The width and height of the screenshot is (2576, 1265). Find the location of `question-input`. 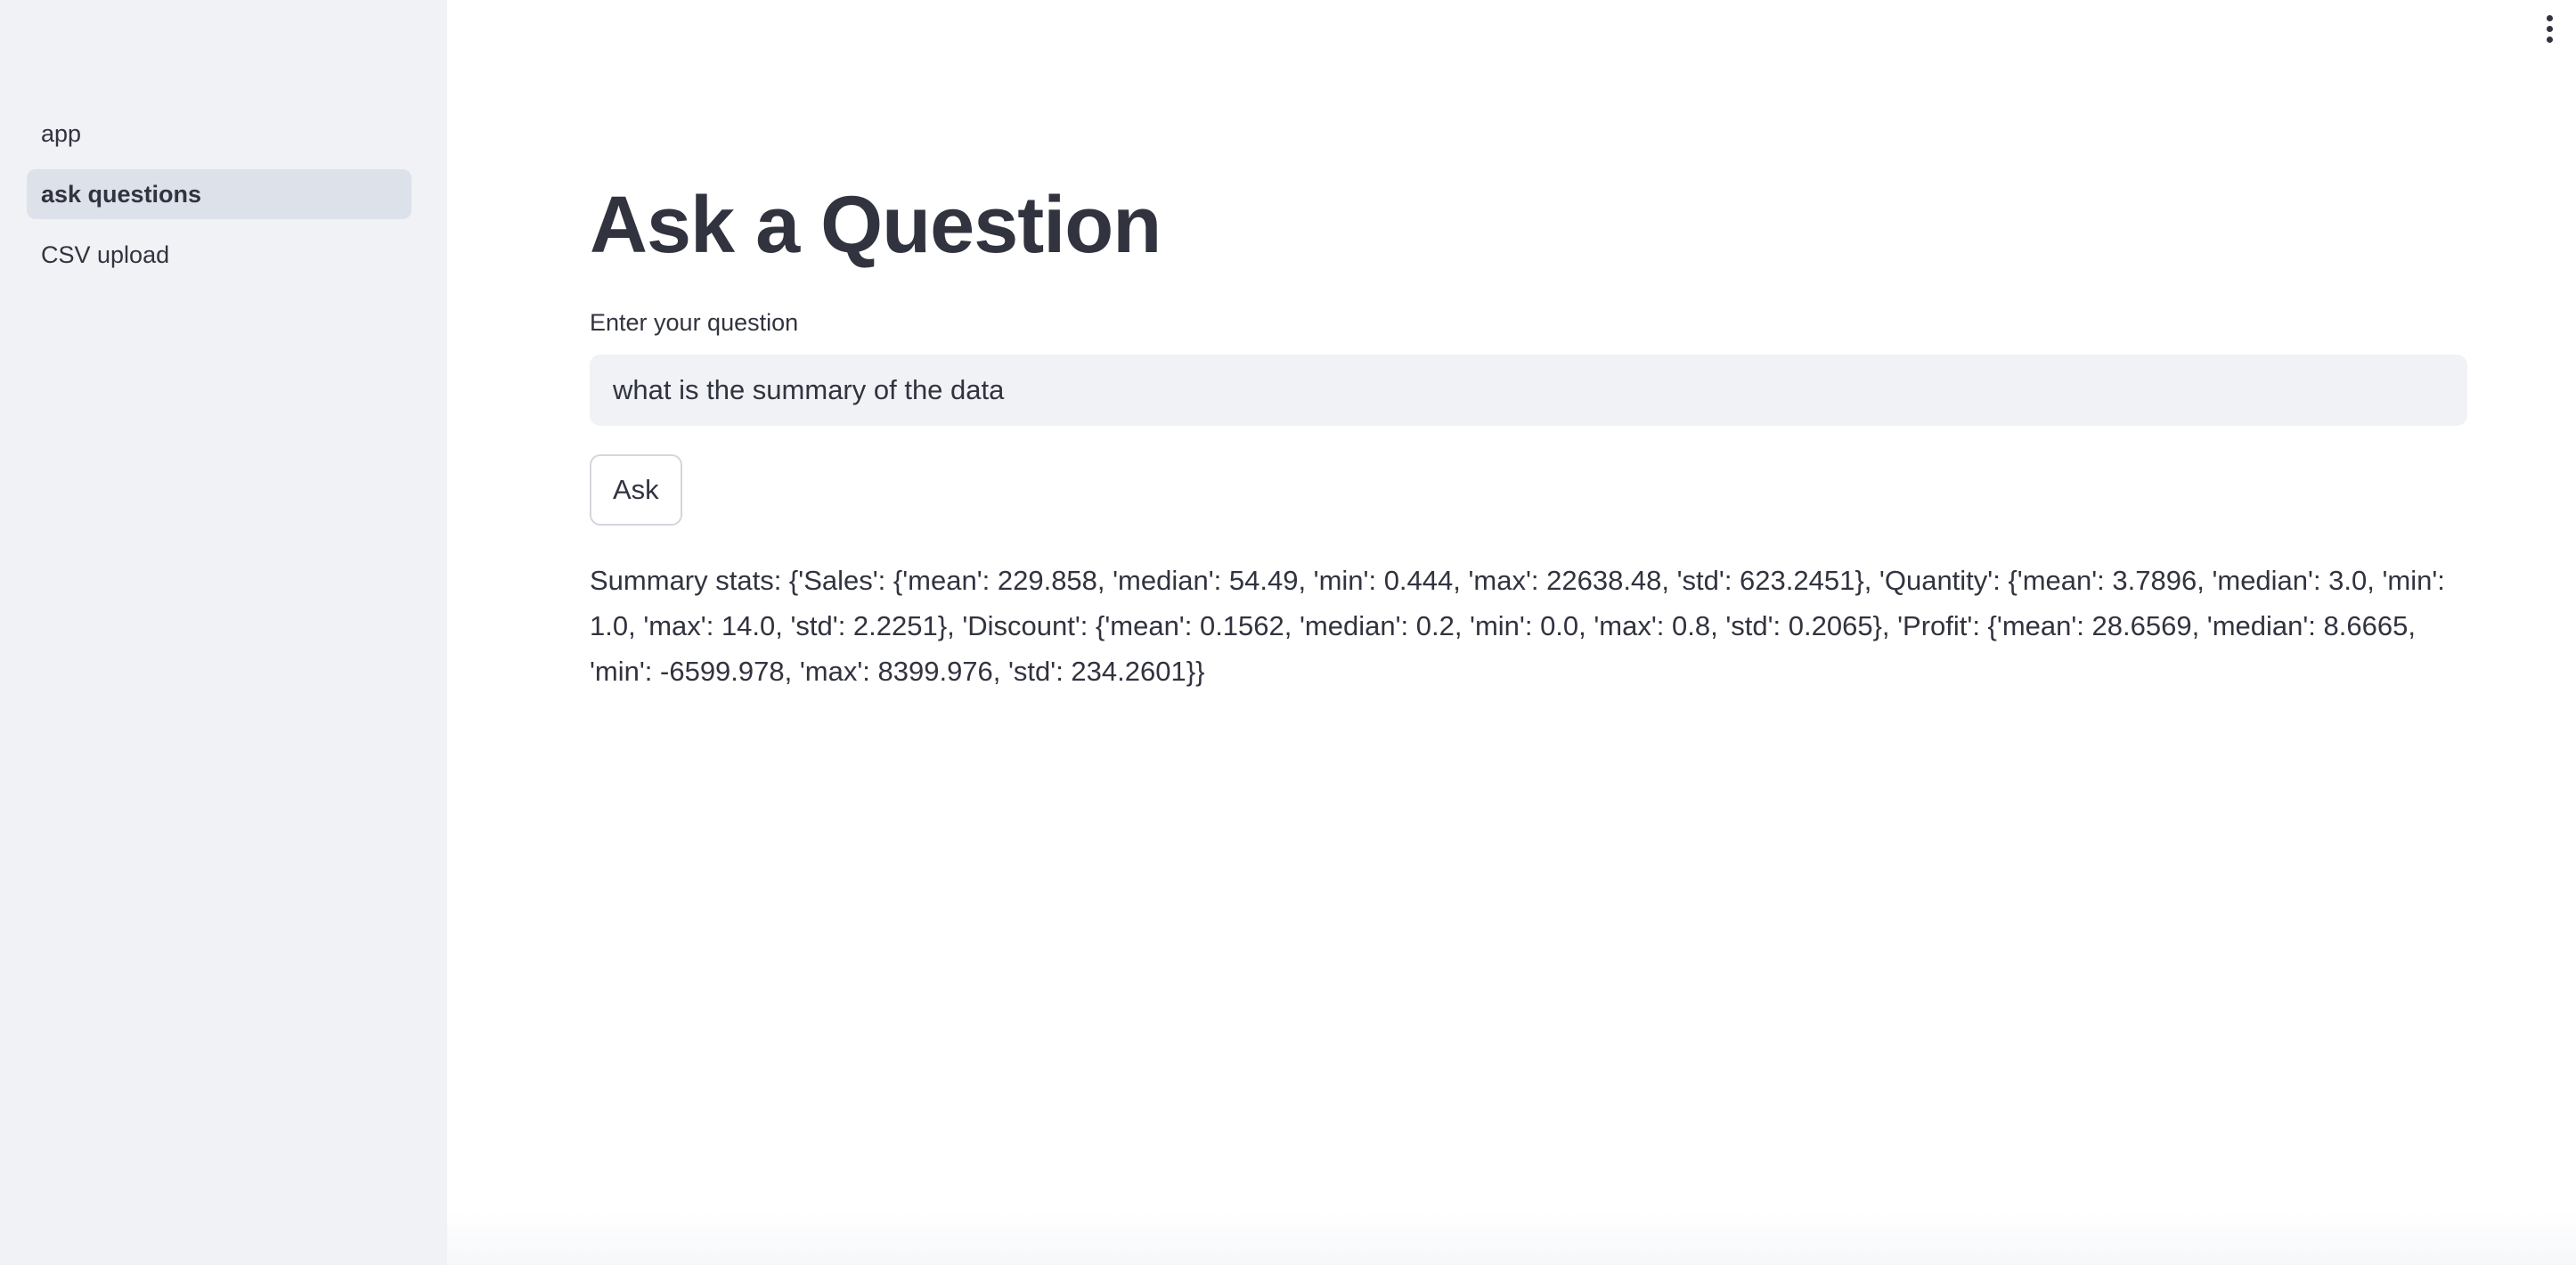

question-input is located at coordinates (1528, 390).